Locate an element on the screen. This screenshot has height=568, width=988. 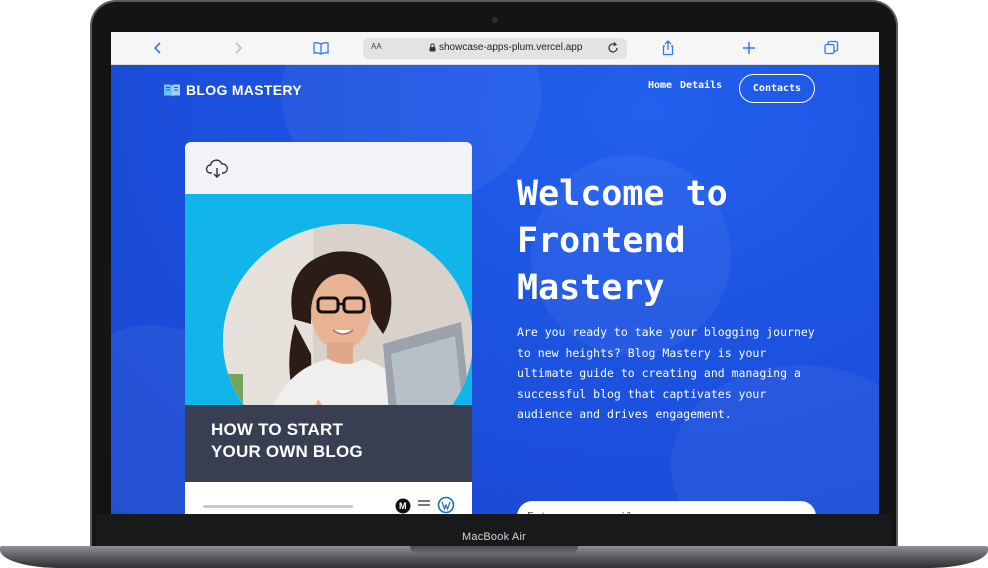
nav-details-link: Details is located at coordinates (701, 85).